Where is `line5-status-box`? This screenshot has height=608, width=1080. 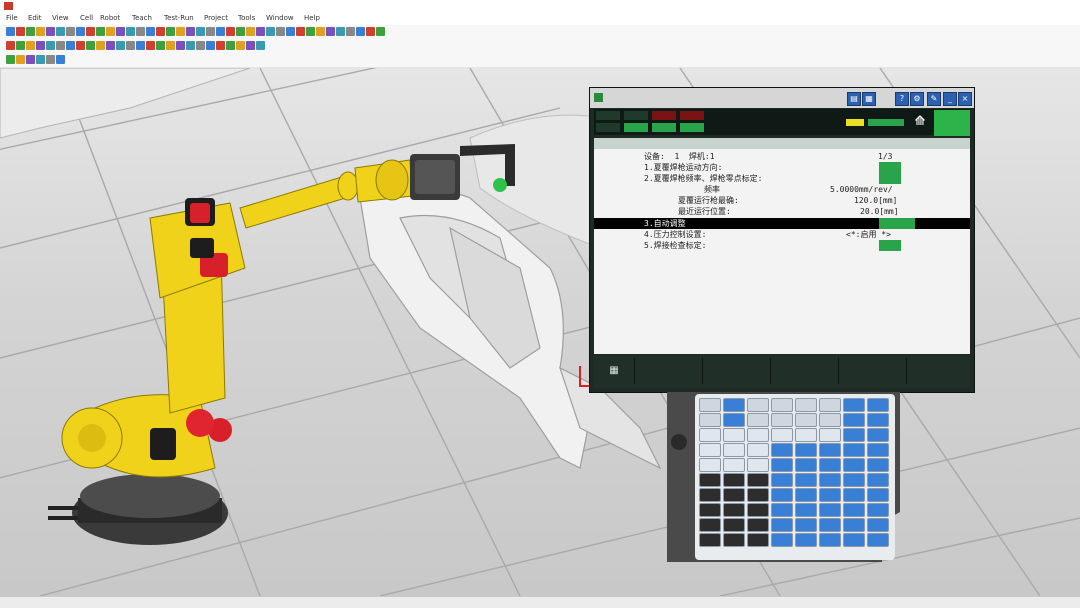 line5-status-box is located at coordinates (890, 245).